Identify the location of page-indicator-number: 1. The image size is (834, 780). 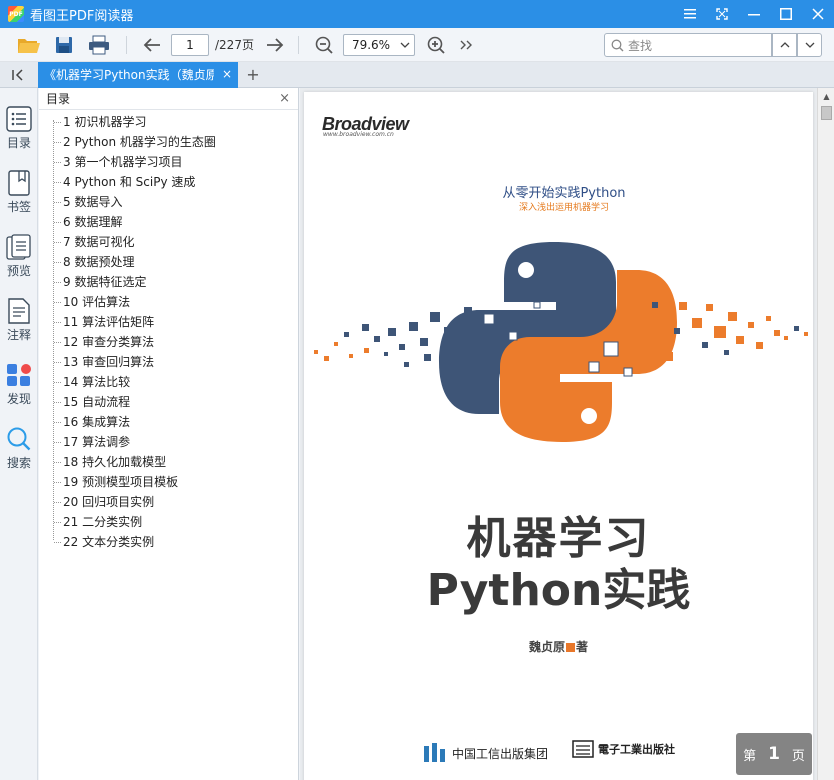
(774, 754).